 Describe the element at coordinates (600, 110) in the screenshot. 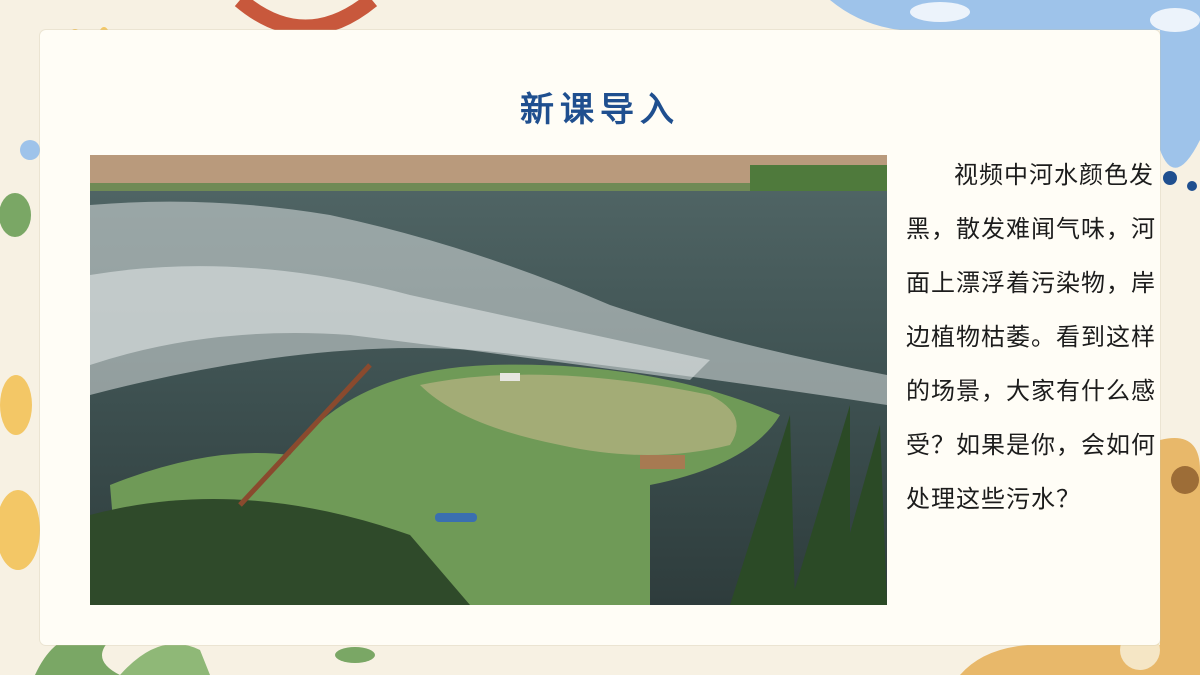

I see `slide-title: 新课导入` at that location.